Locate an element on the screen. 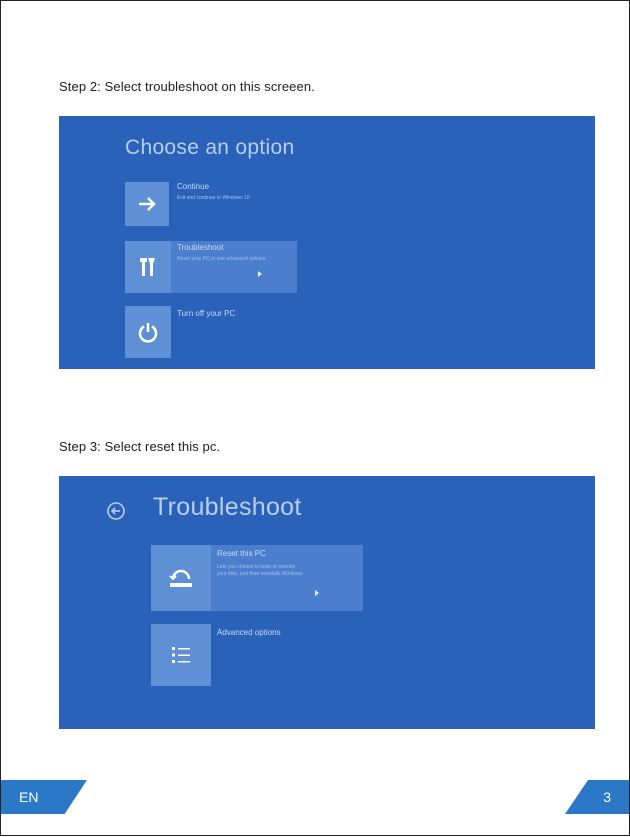 Image resolution: width=630 pixels, height=837 pixels. checklist-icon is located at coordinates (181, 655).